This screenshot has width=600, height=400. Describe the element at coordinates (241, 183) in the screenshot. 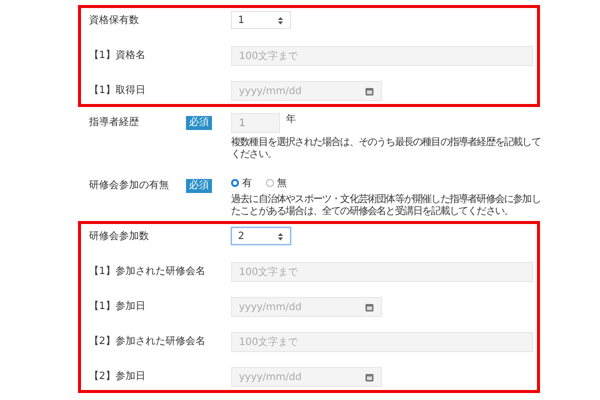

I see `radio-option: 有` at that location.